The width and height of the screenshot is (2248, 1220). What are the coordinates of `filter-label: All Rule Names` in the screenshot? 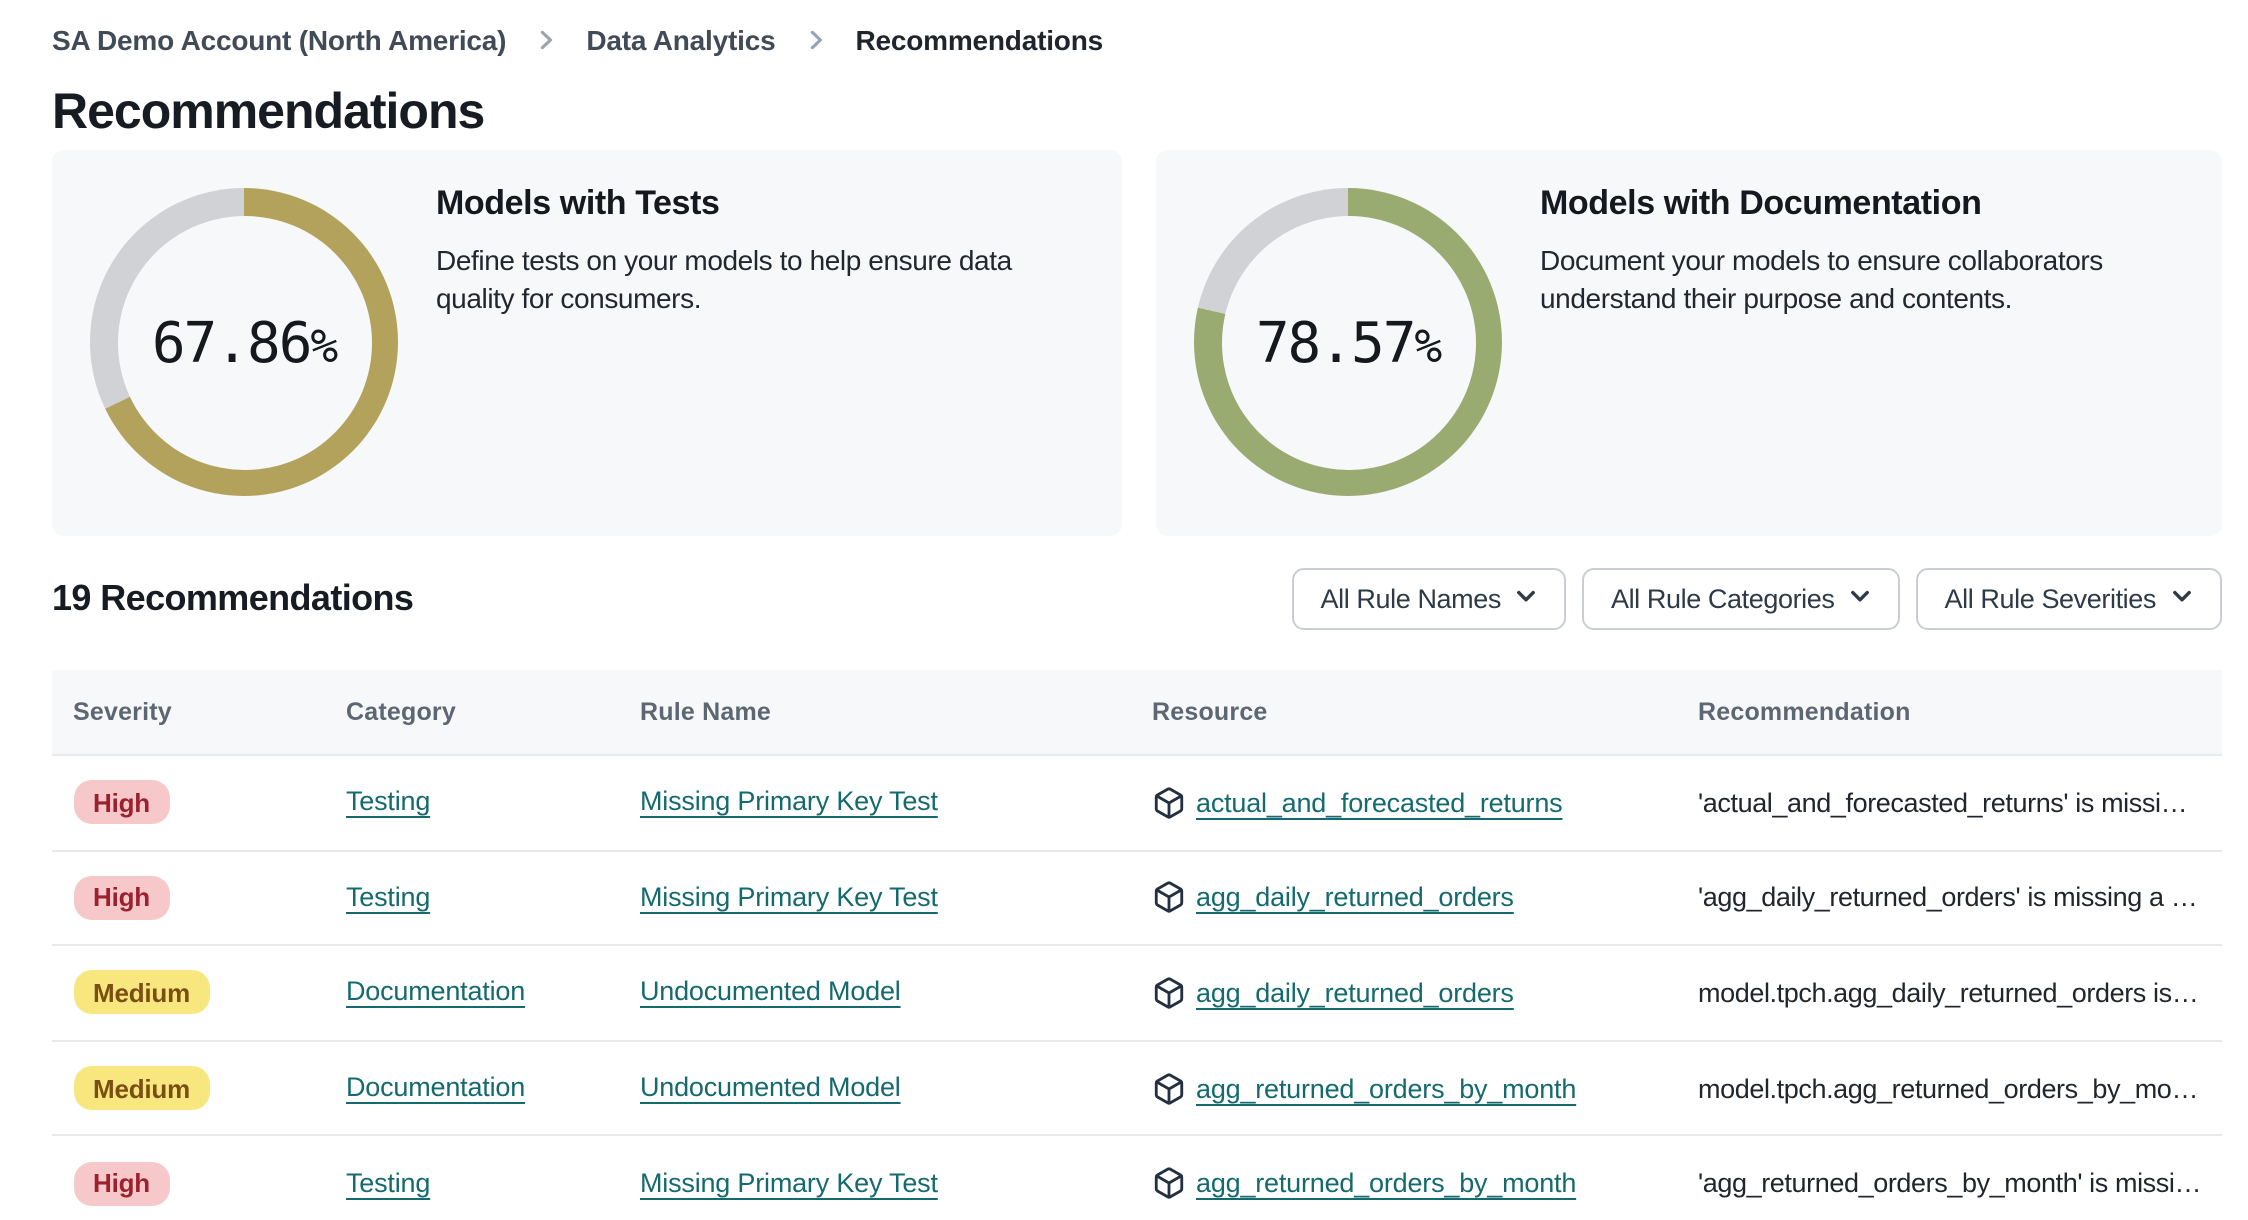 It's located at (1411, 599).